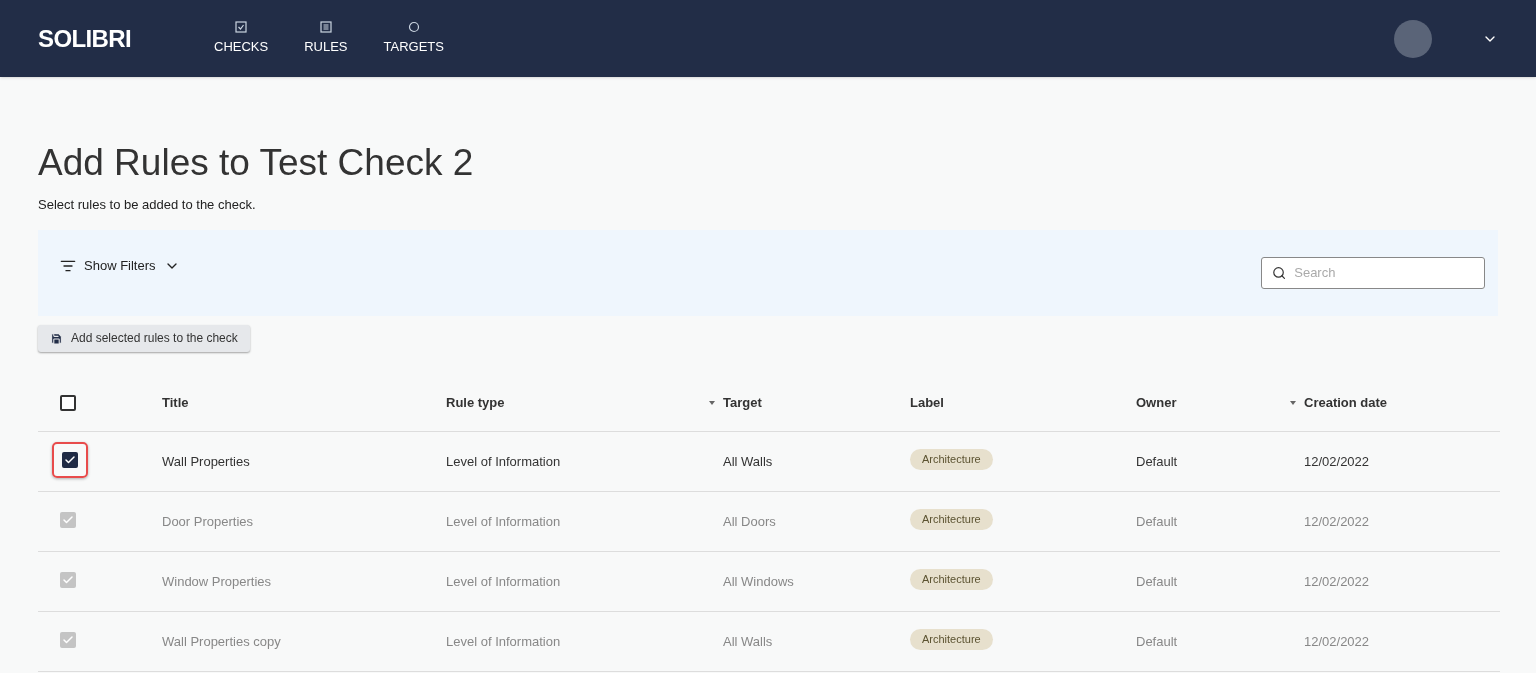 The height and width of the screenshot is (673, 1536). What do you see at coordinates (208, 521) in the screenshot?
I see `table-cell: Door Properties` at bounding box center [208, 521].